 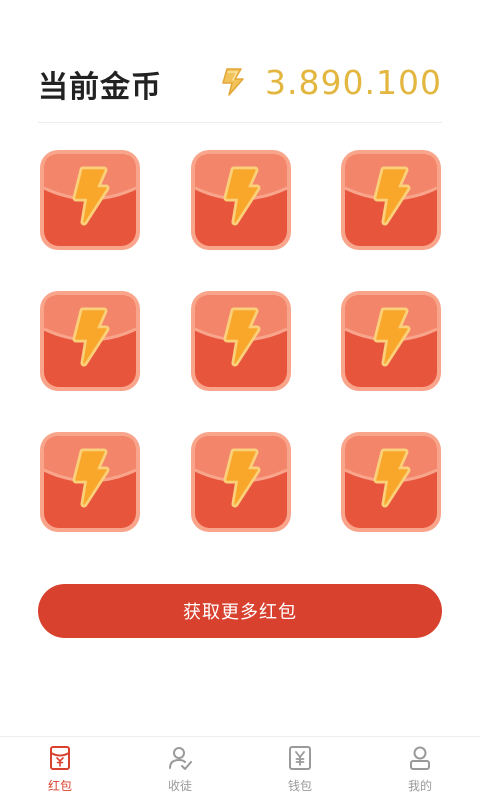 I want to click on red-envelope-tab-icon, so click(x=60, y=758).